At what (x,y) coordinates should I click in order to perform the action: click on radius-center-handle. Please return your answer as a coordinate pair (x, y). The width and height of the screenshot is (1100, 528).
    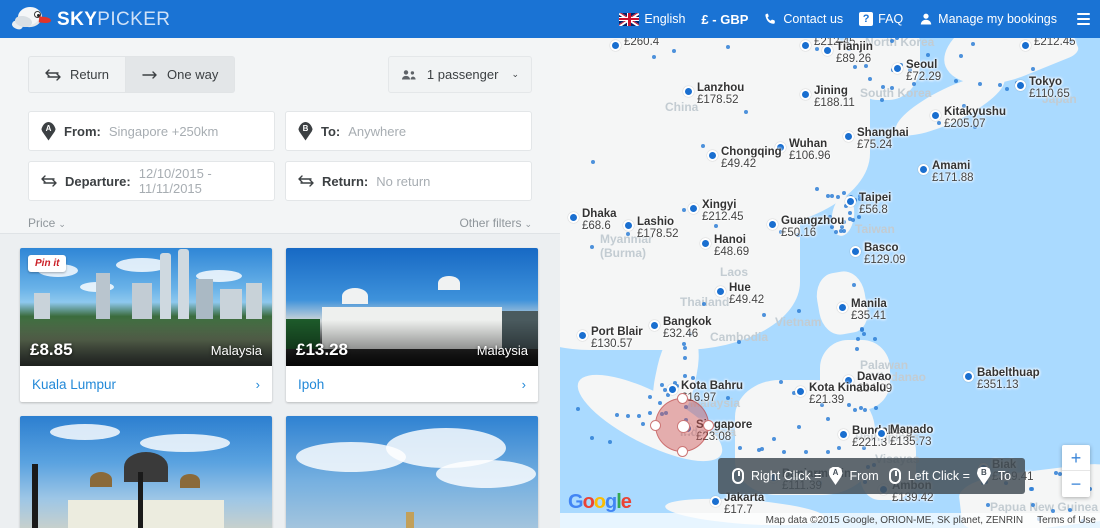
    Looking at the image, I should click on (683, 426).